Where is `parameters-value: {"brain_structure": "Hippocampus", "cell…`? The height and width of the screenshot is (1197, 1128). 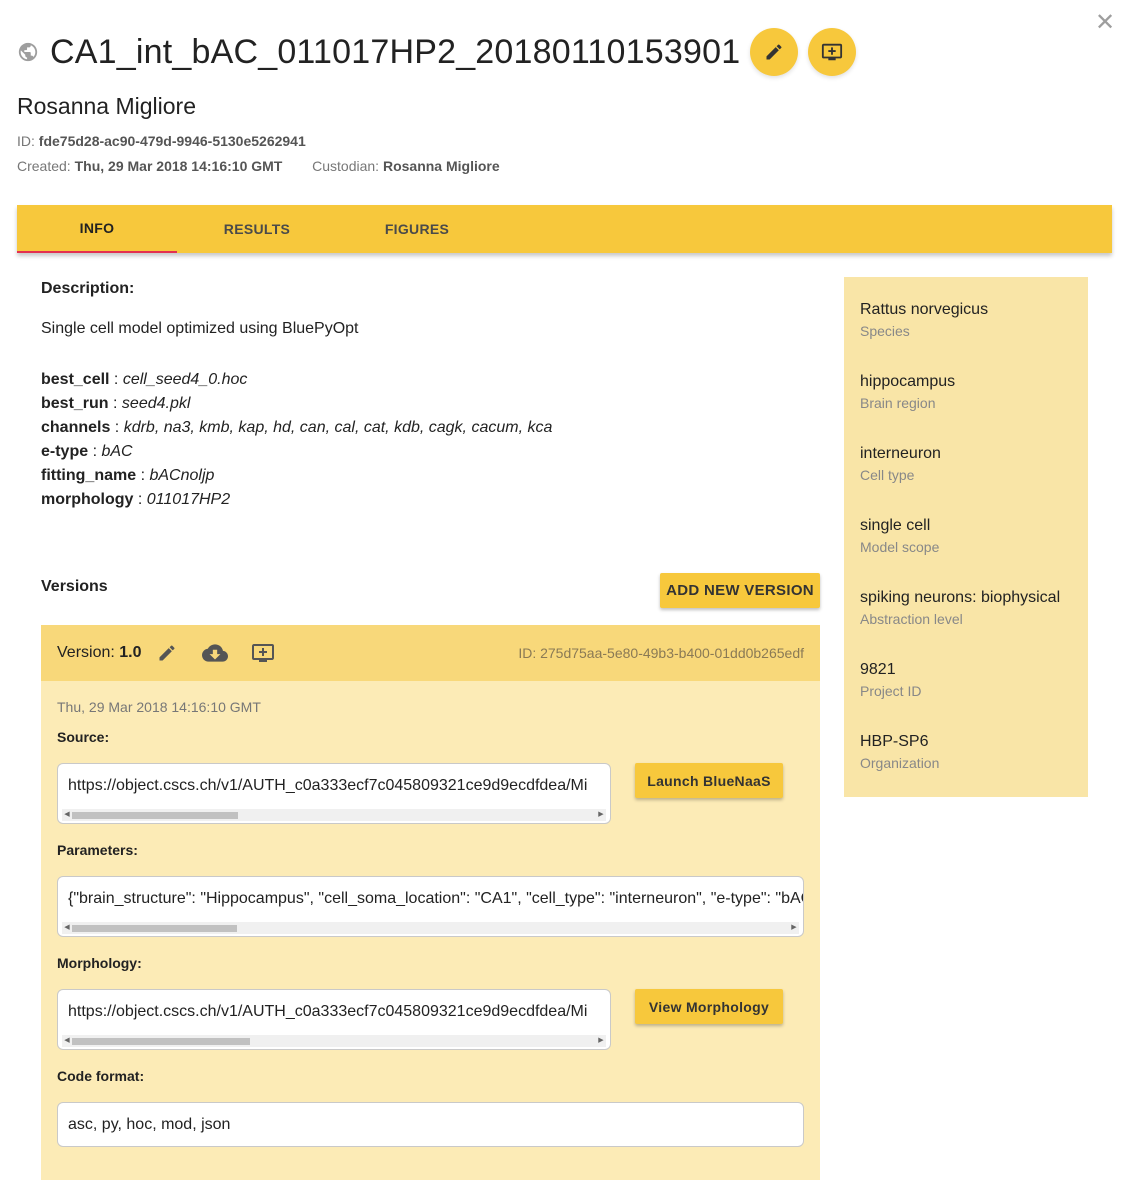
parameters-value: {"brain_structure": "Hippocampus", "cell… is located at coordinates (436, 898).